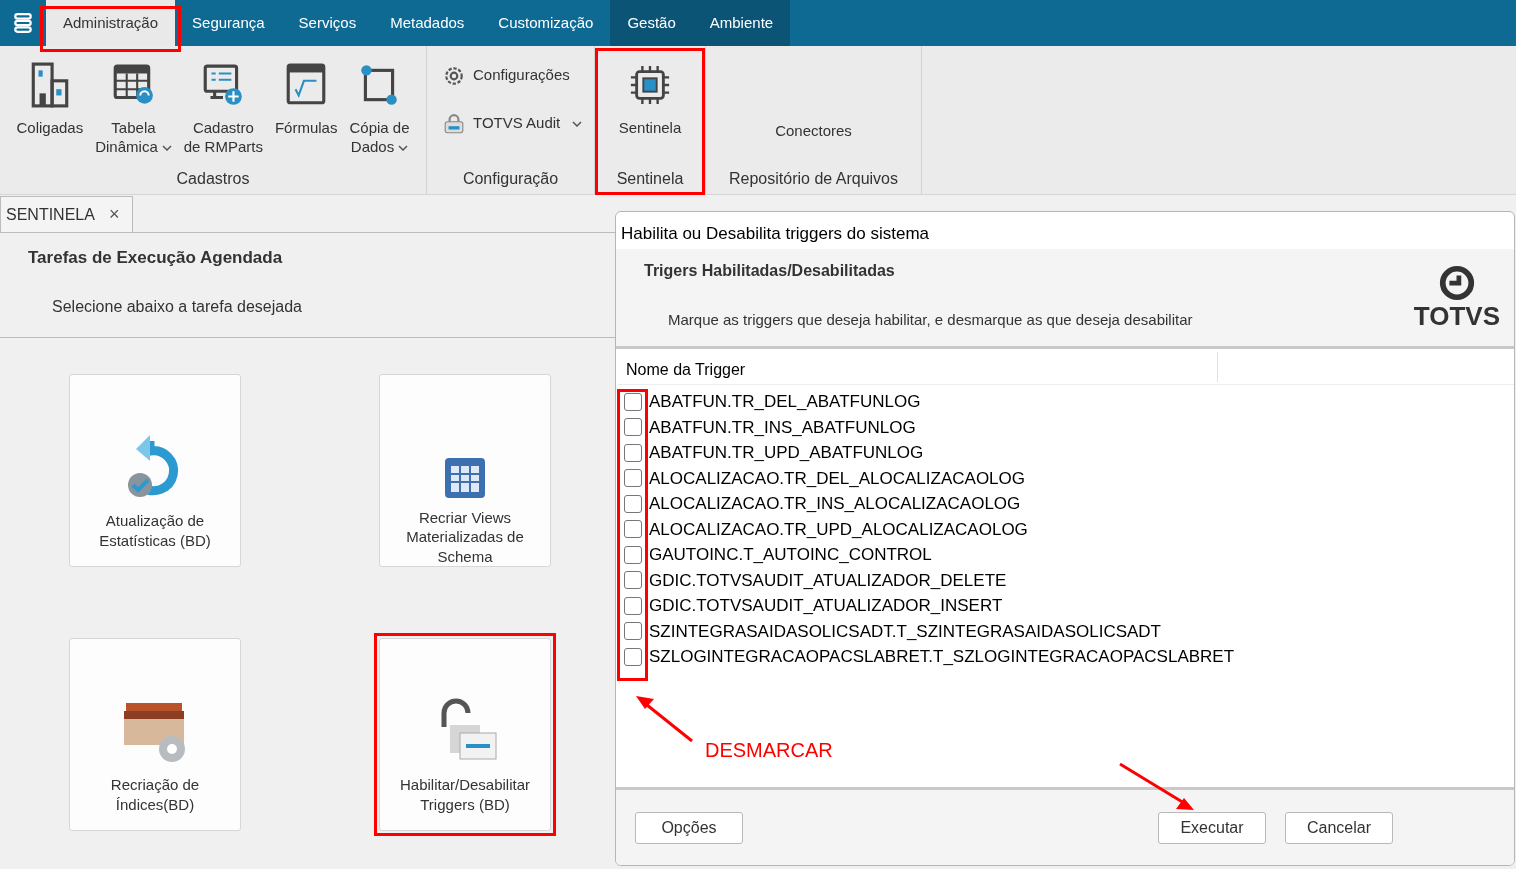 The height and width of the screenshot is (869, 1516). Describe the element at coordinates (155, 470) in the screenshot. I see `task-tile: Atualização de Estatísticas (BD)` at that location.